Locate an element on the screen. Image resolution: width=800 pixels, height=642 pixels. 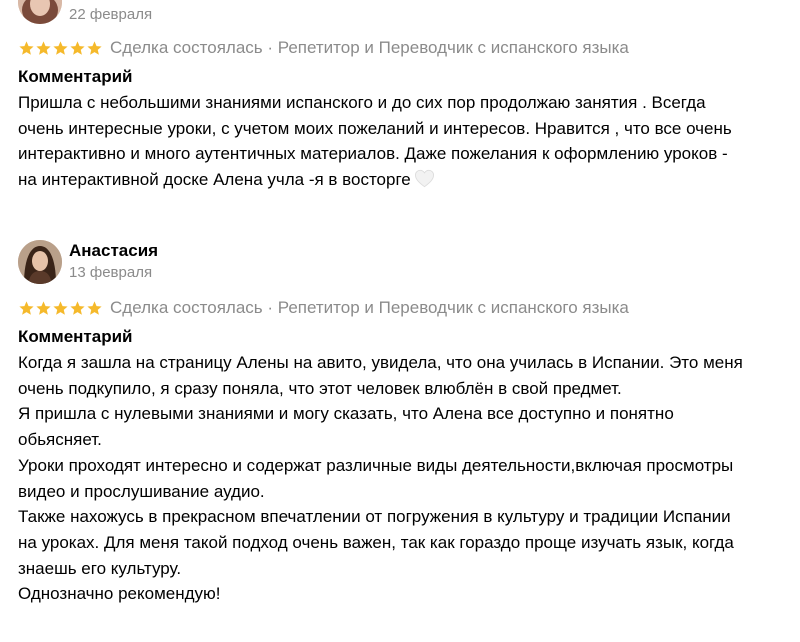
comment-line: Однозначно рекомендую! is located at coordinates (119, 594).